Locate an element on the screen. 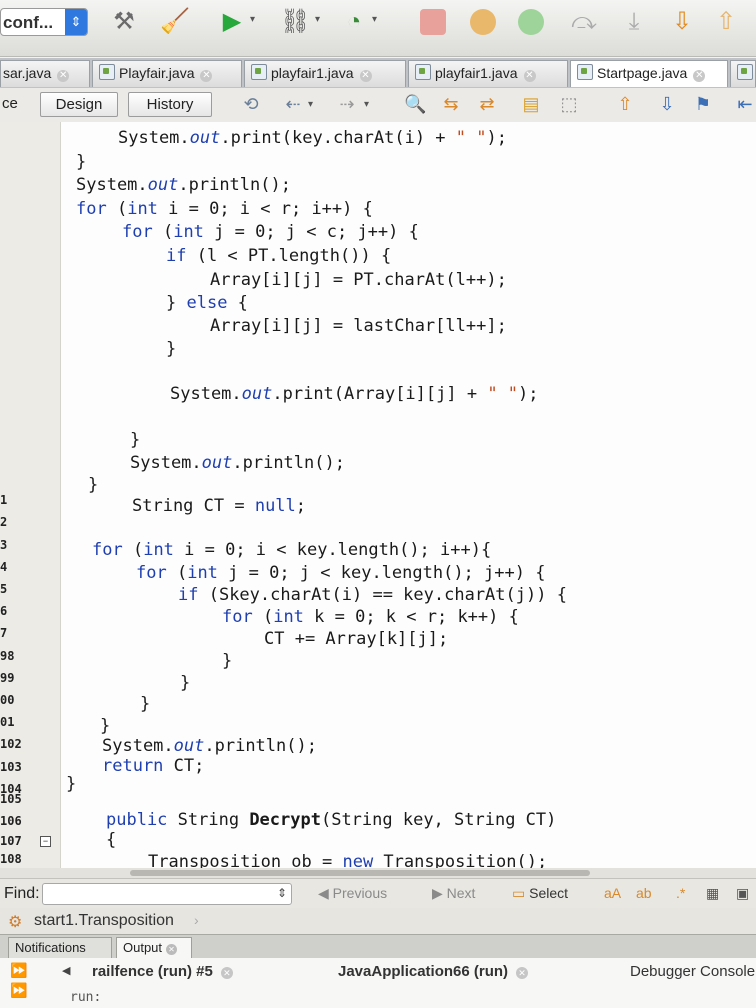  step-over-icon: ⤼ is located at coordinates (584, 22).